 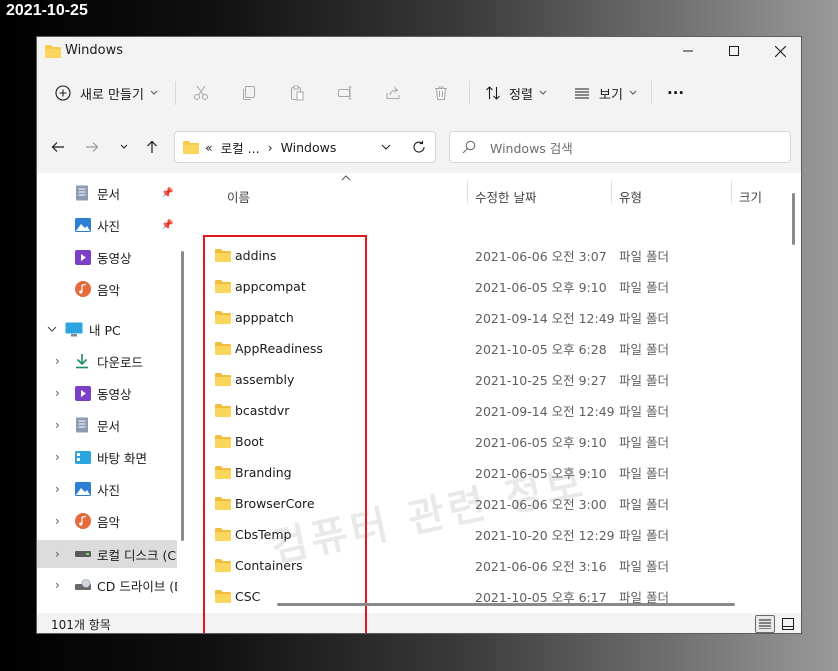 I want to click on breadcrumb-windows: Windows, so click(x=309, y=147).